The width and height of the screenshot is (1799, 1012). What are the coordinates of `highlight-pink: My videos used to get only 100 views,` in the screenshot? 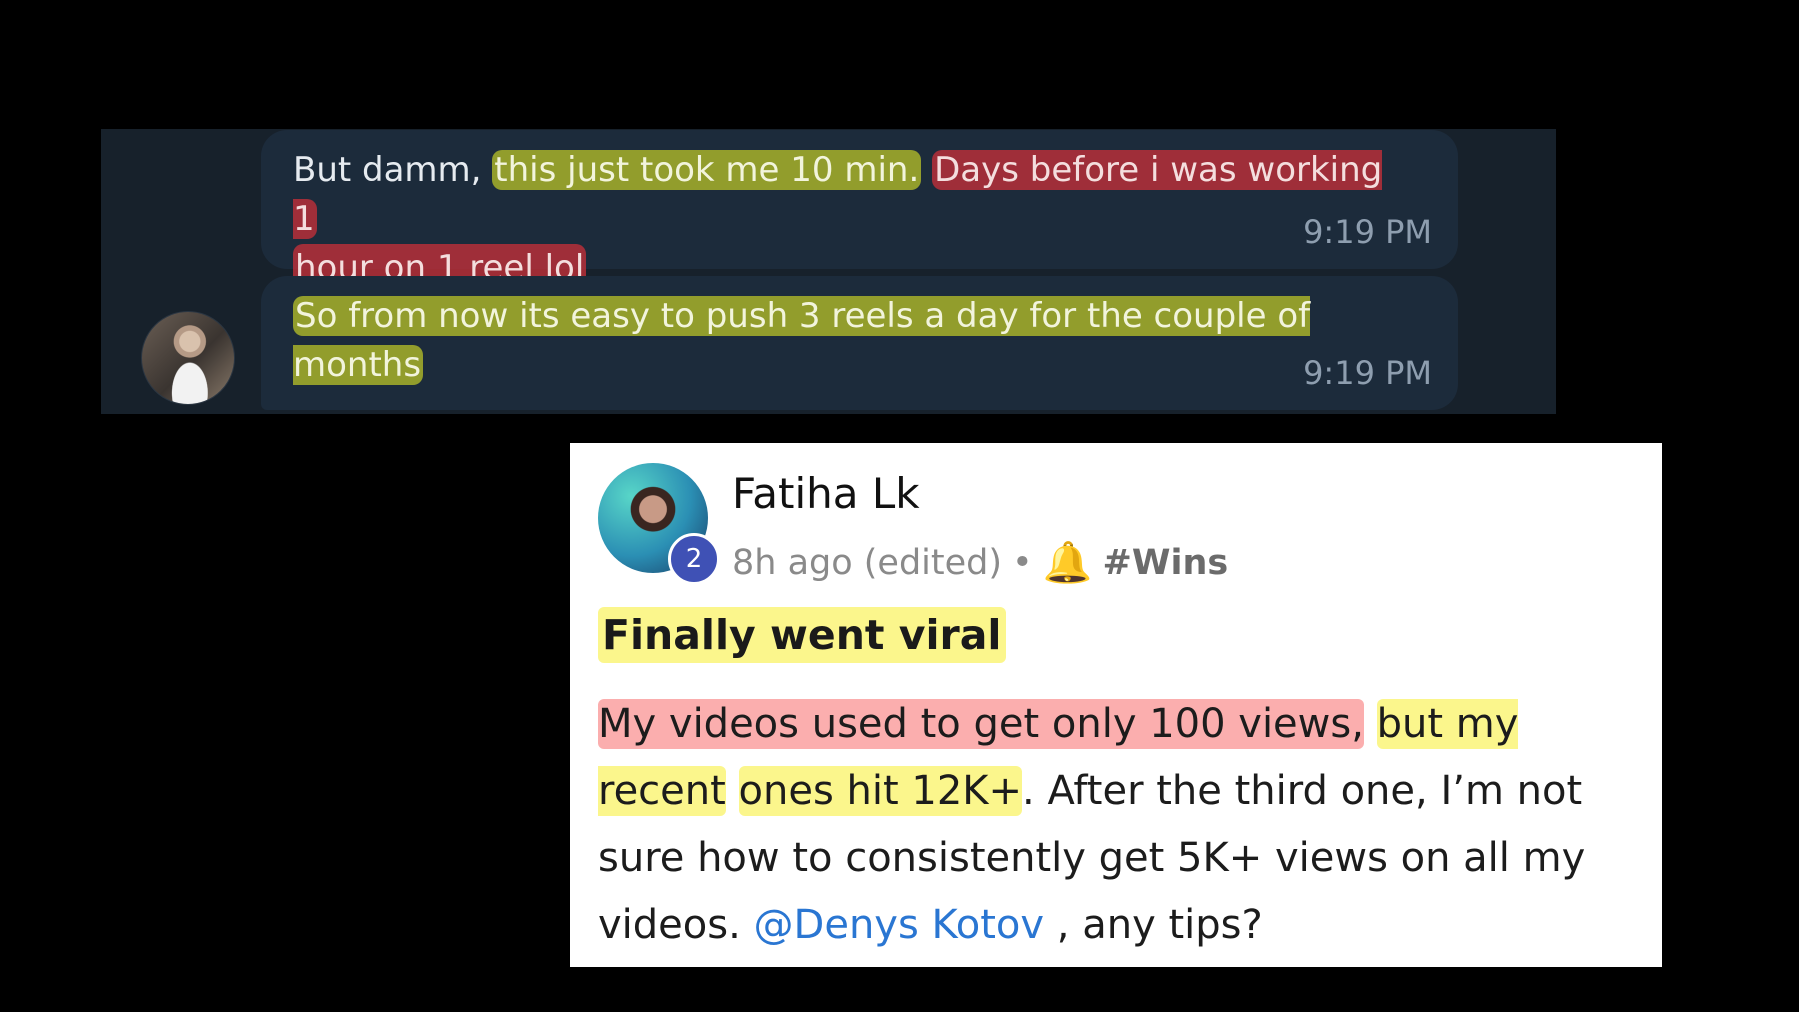 It's located at (981, 724).